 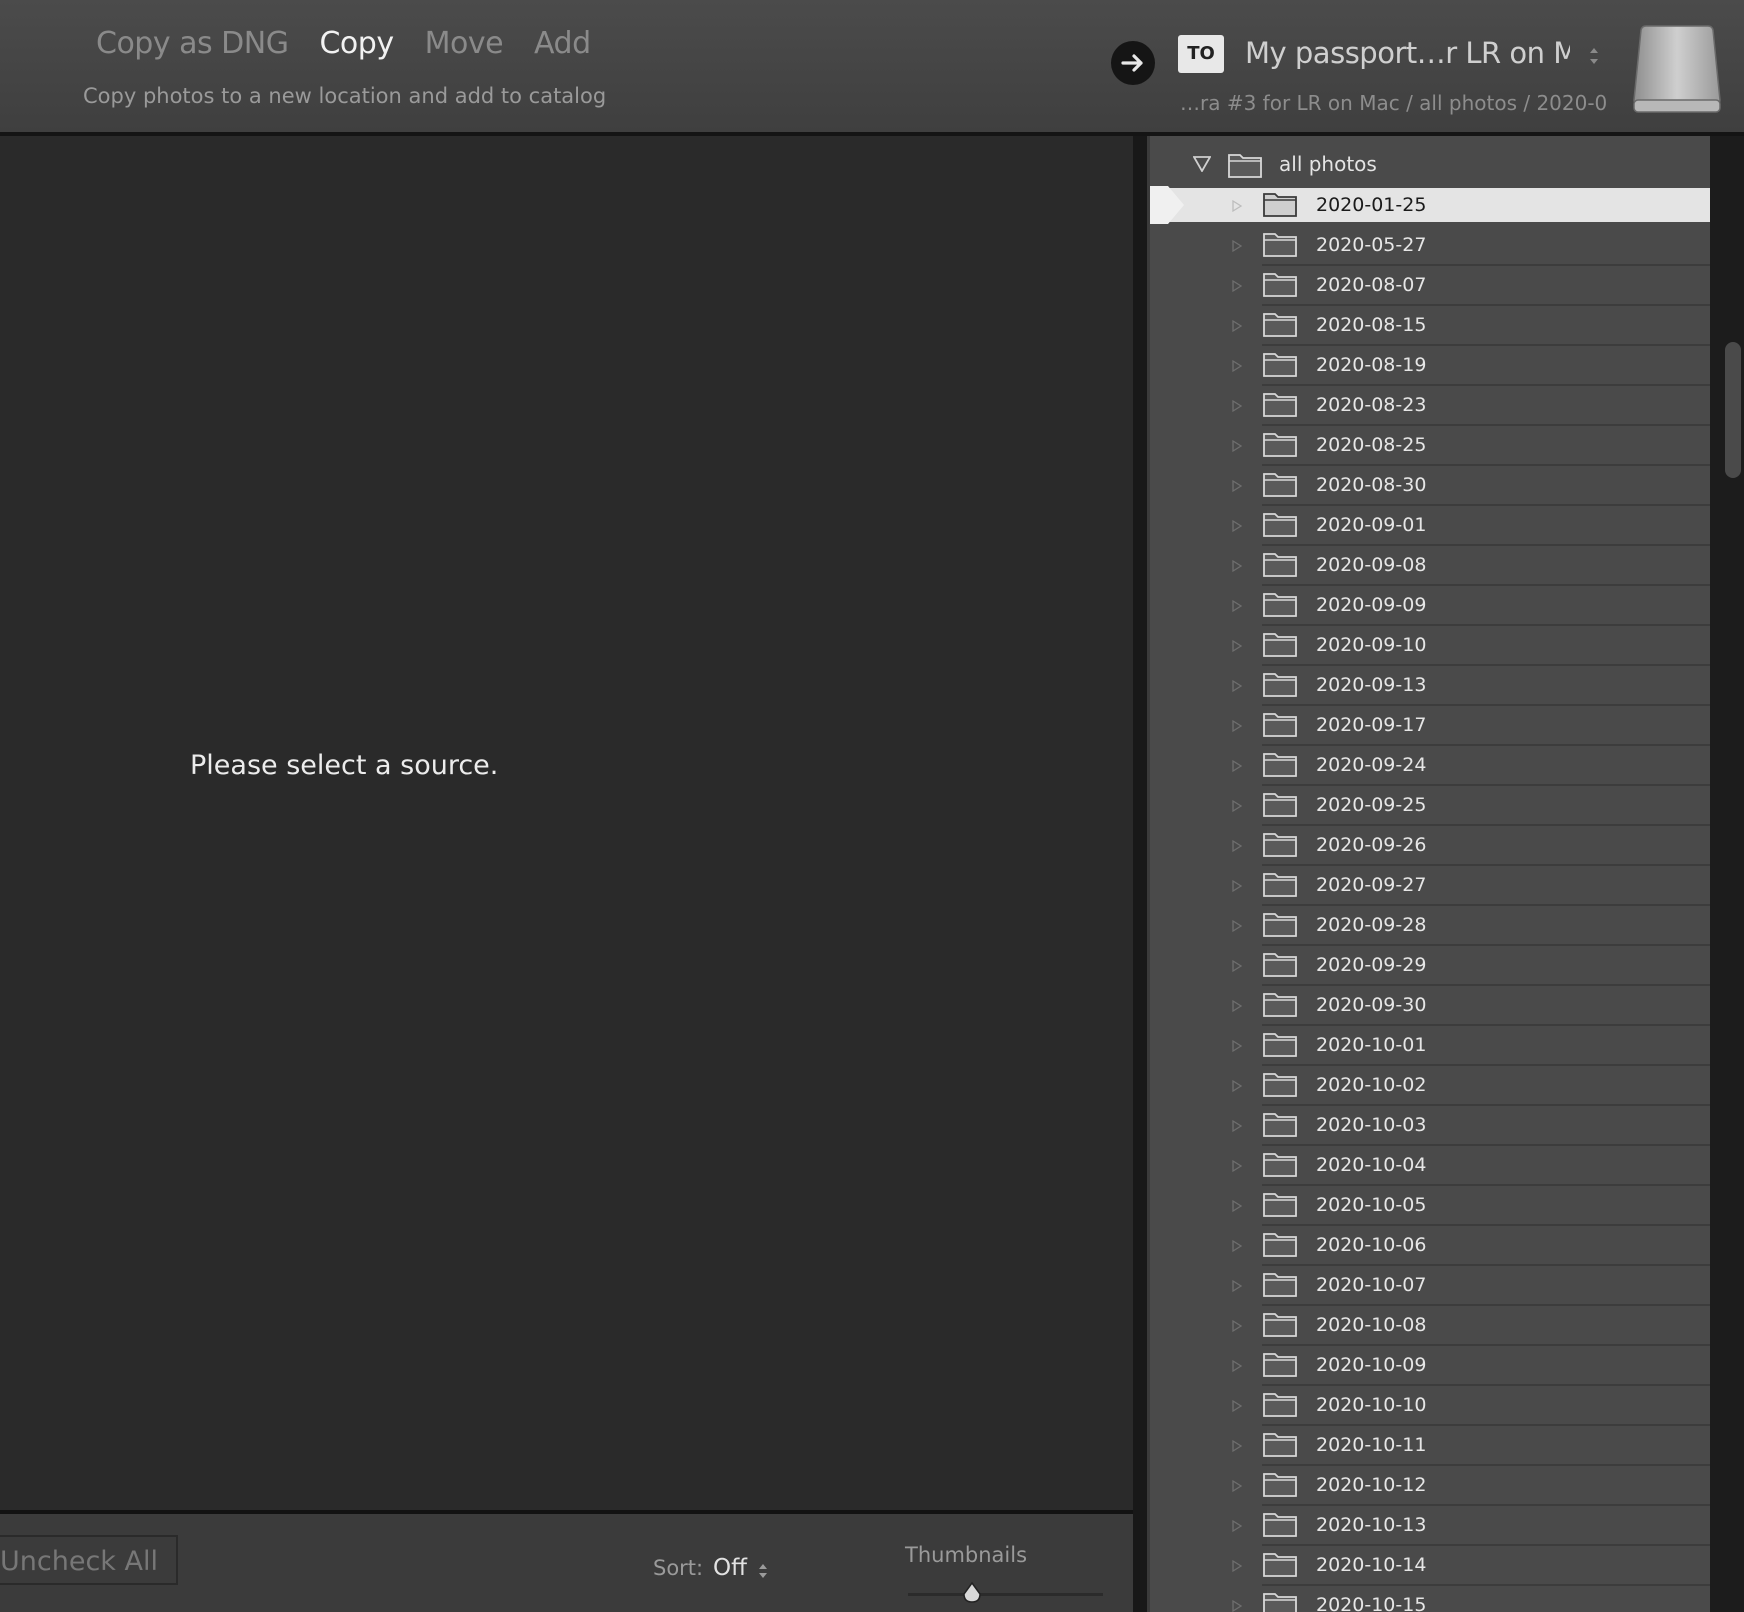 I want to click on import-mode-selector: Copy as DNG Copy Move Add, so click(x=343, y=43).